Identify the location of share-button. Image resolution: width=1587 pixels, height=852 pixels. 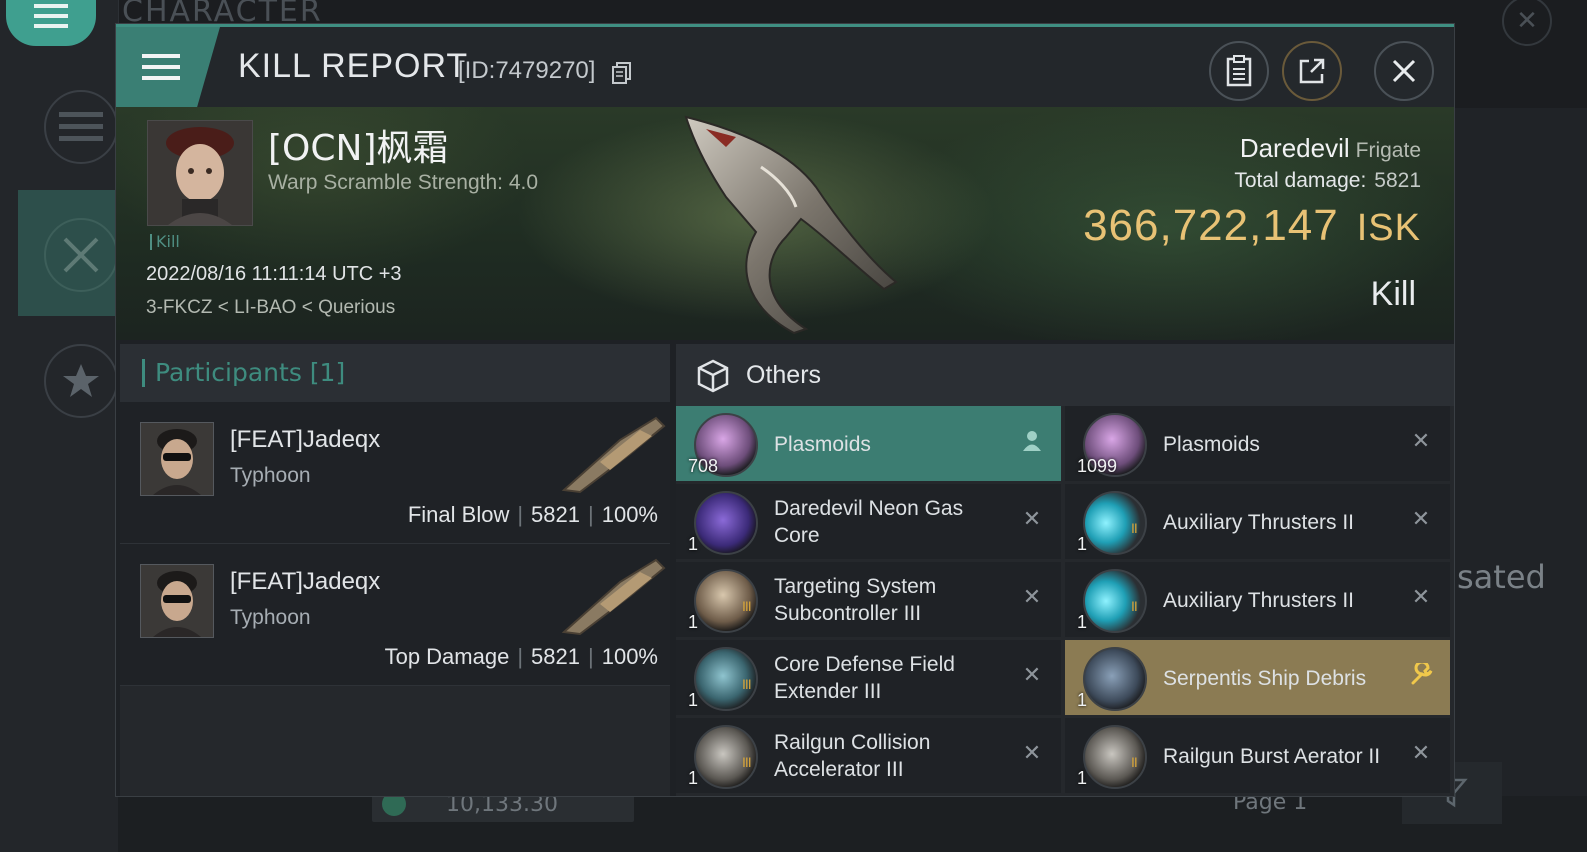
(1312, 71).